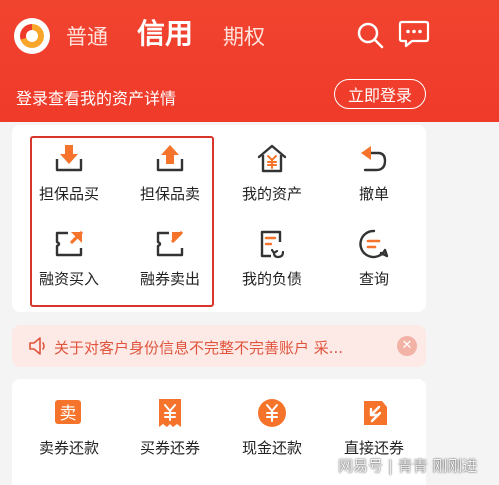  I want to click on grid-item-cancel-order: 撤单, so click(374, 173).